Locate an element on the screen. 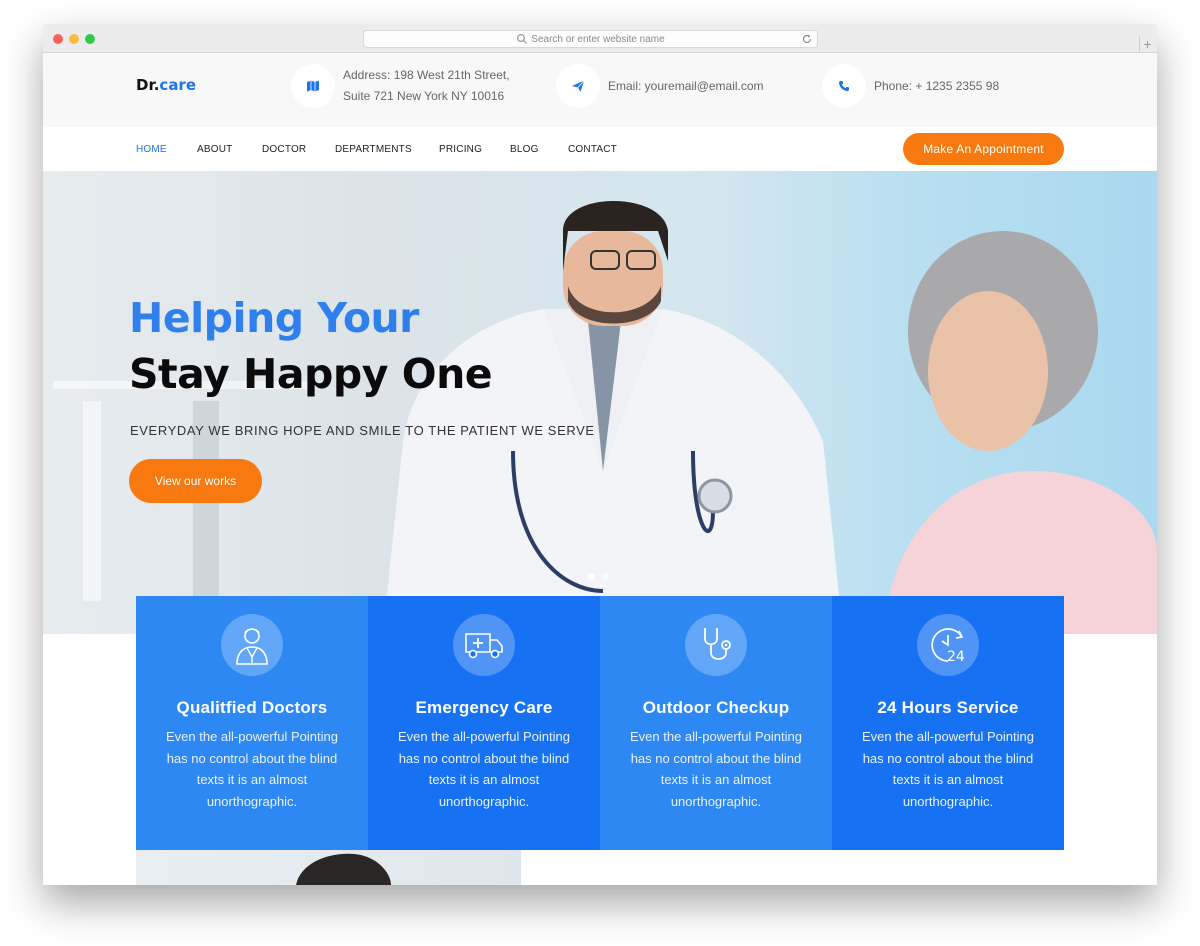 The width and height of the screenshot is (1200, 946). paper-plane-icon is located at coordinates (578, 86).